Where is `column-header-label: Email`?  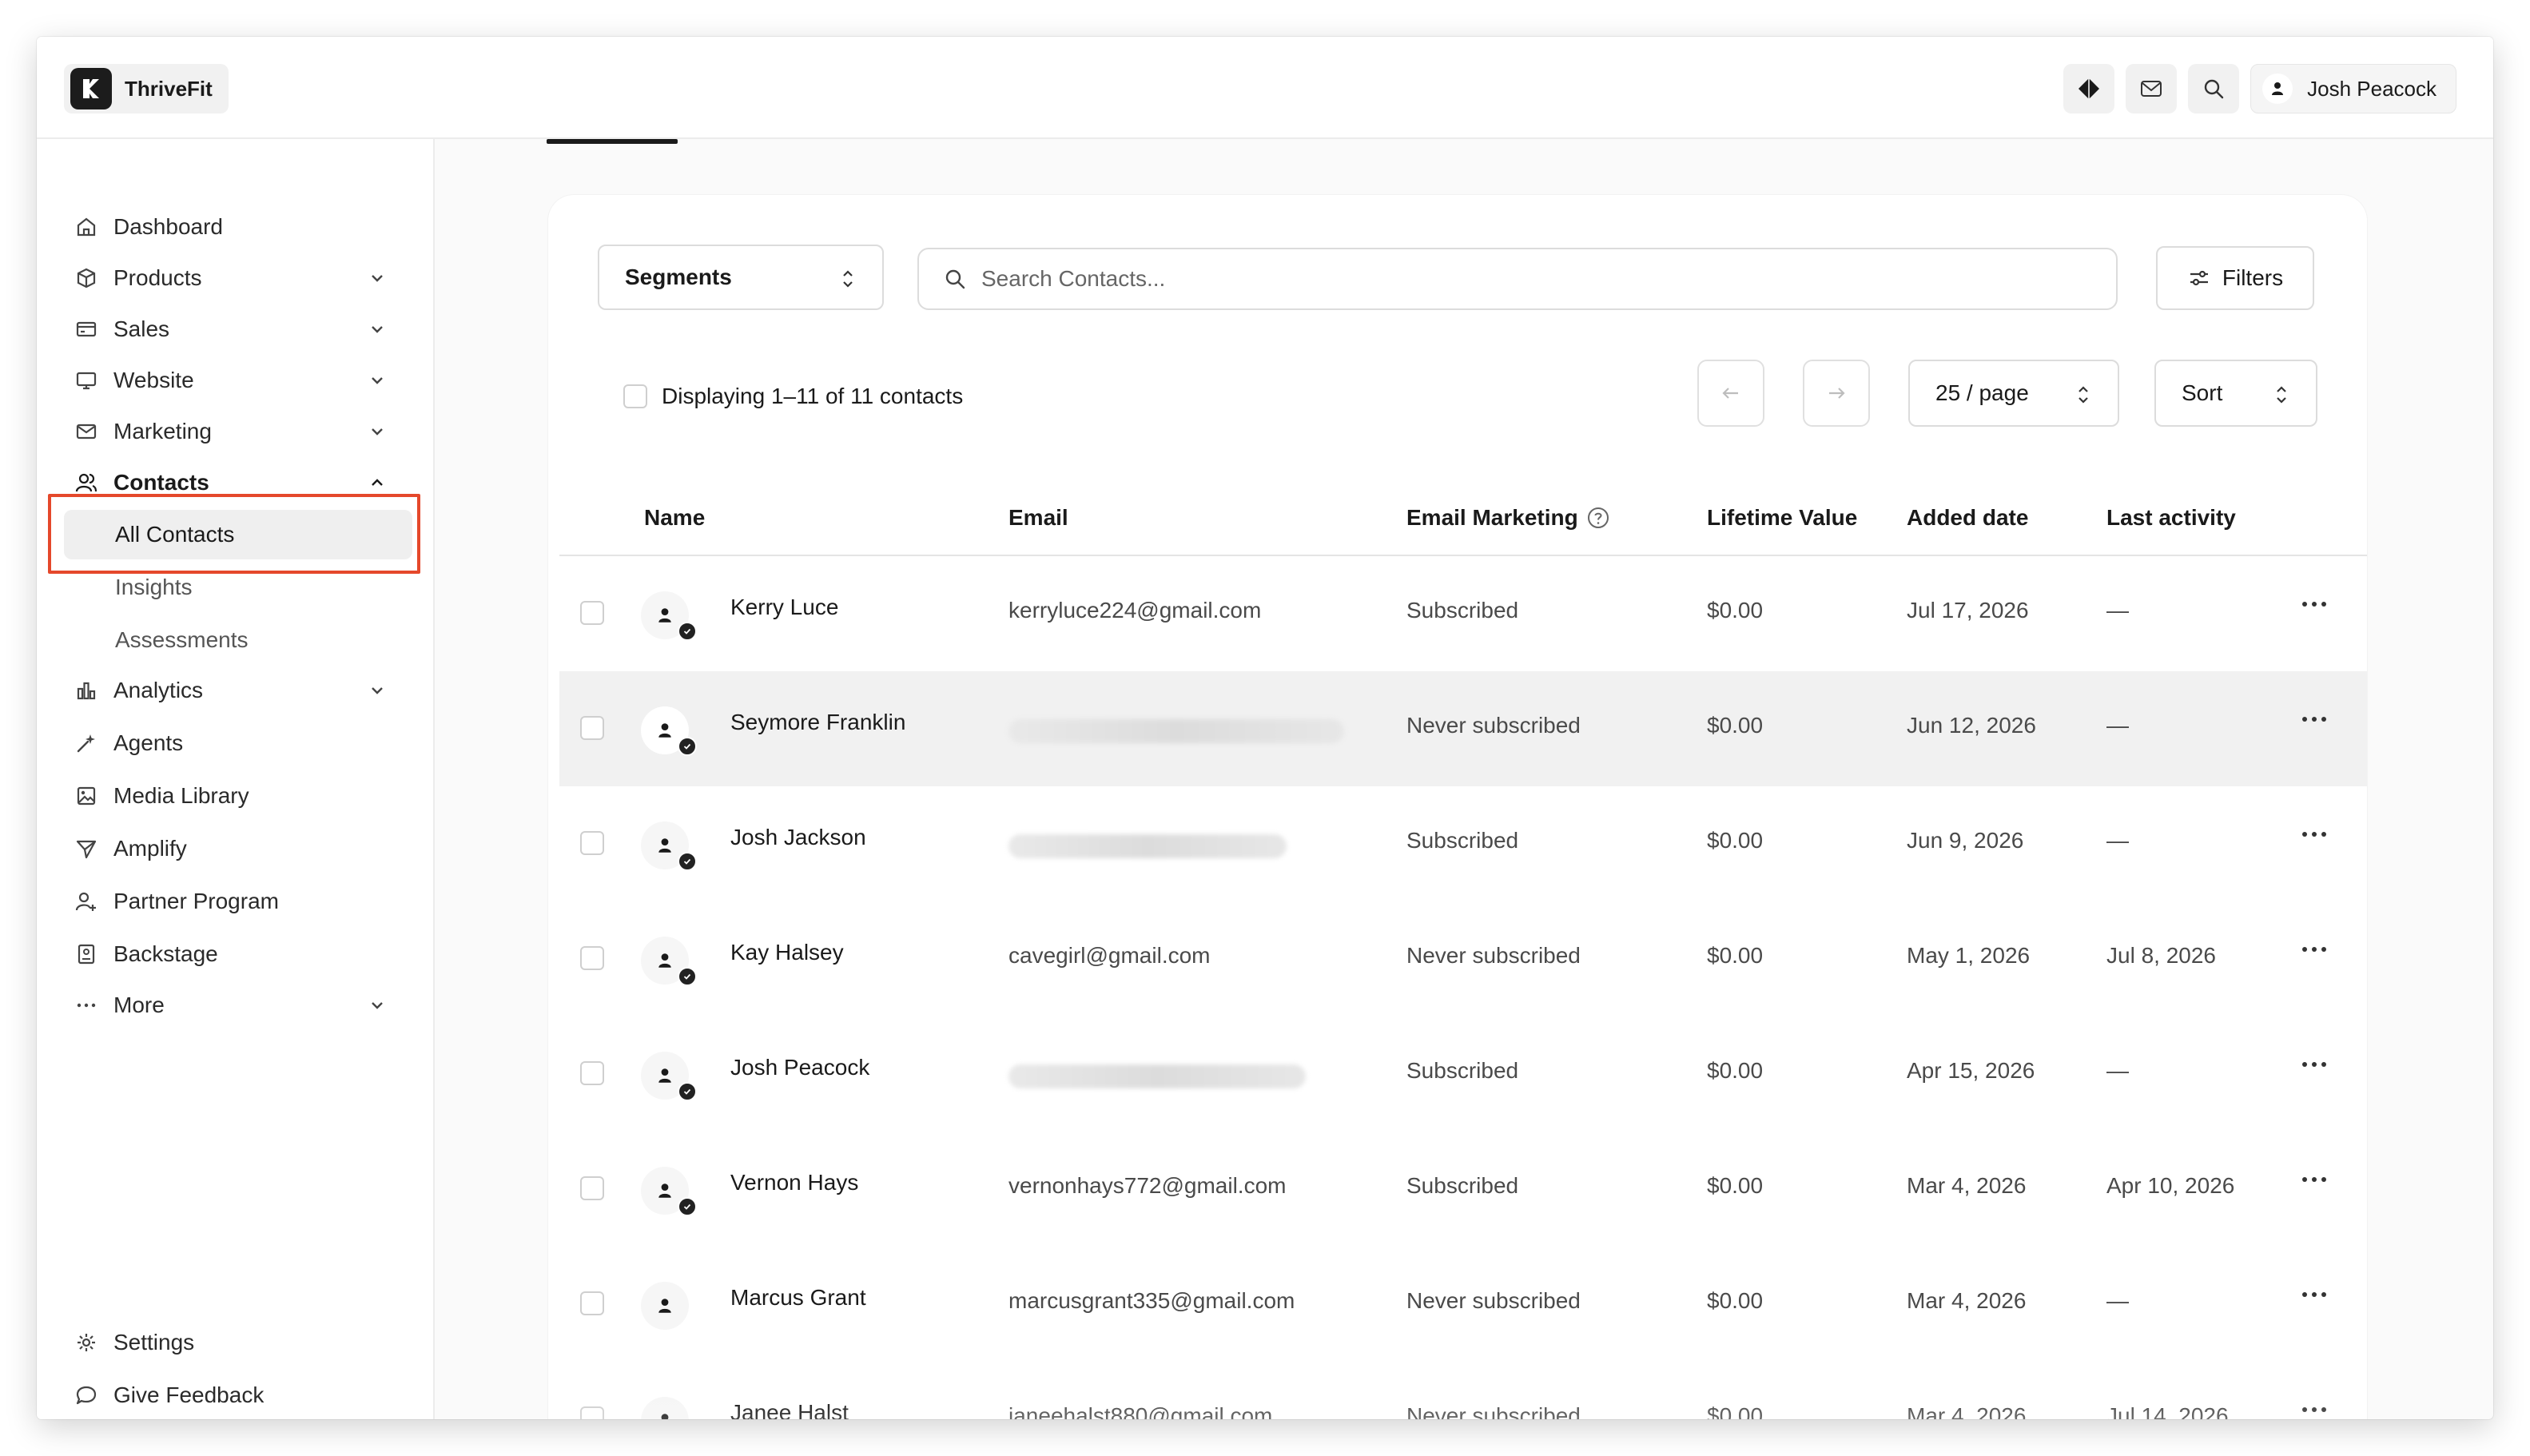 column-header-label: Email is located at coordinates (1038, 517).